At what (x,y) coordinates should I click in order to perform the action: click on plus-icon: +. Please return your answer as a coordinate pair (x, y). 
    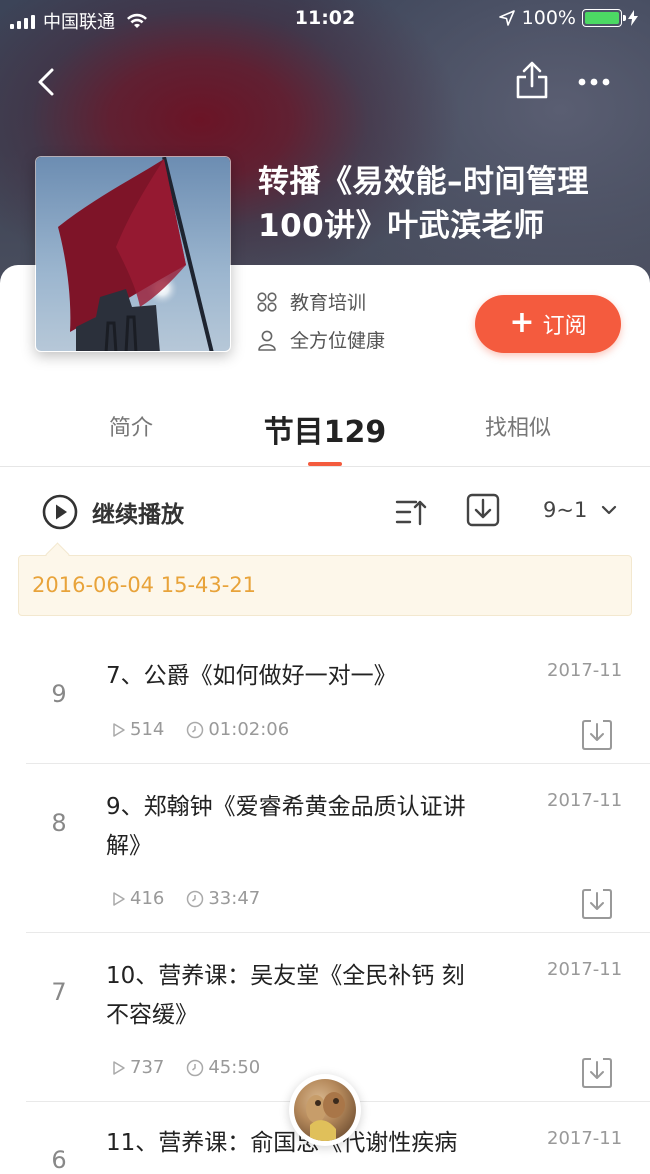
    Looking at the image, I should click on (522, 322).